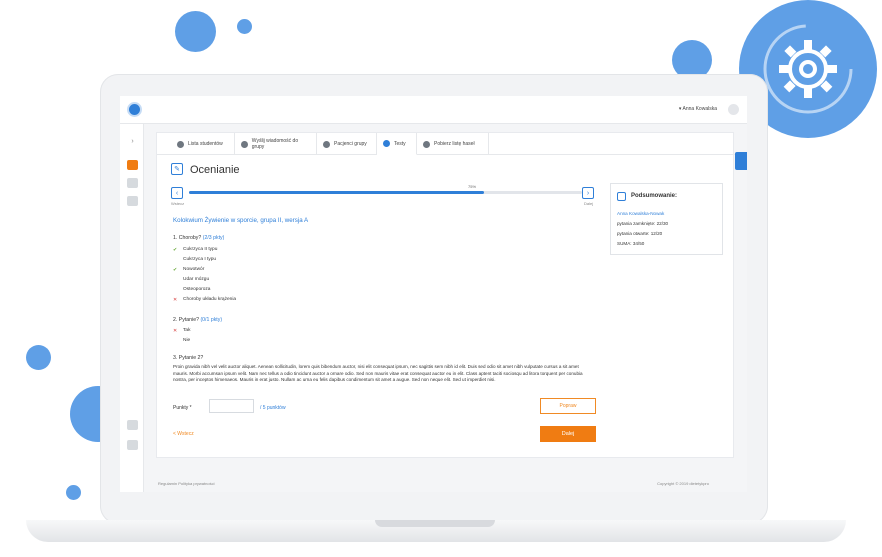 This screenshot has height=557, width=882. What do you see at coordinates (326, 144) in the screenshot?
I see `patients-icon` at bounding box center [326, 144].